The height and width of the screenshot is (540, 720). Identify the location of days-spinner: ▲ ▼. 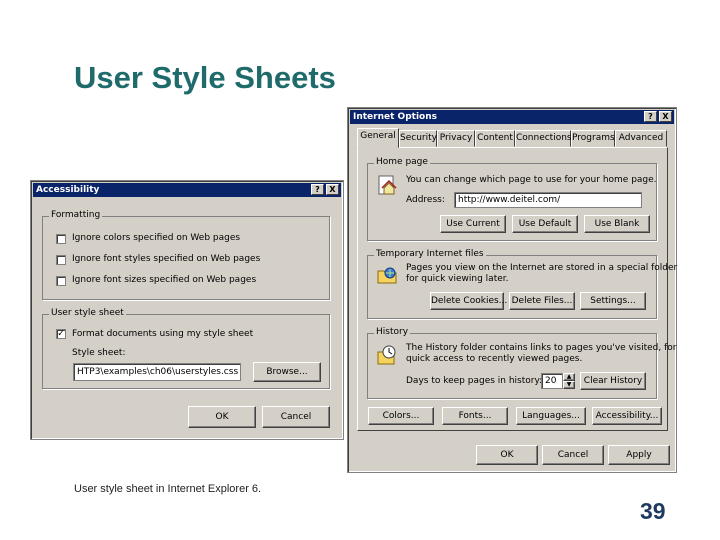
(569, 381).